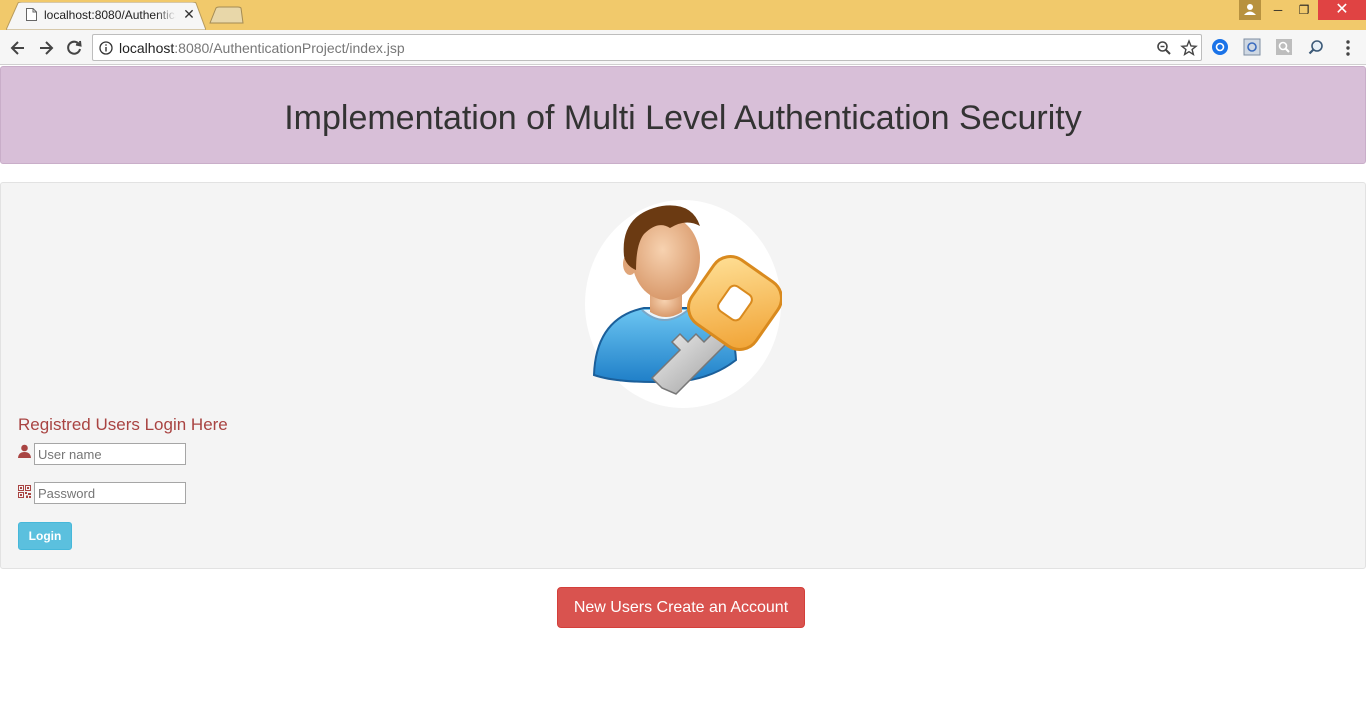  What do you see at coordinates (1304, 10) in the screenshot?
I see `window-restore-button: ❐` at bounding box center [1304, 10].